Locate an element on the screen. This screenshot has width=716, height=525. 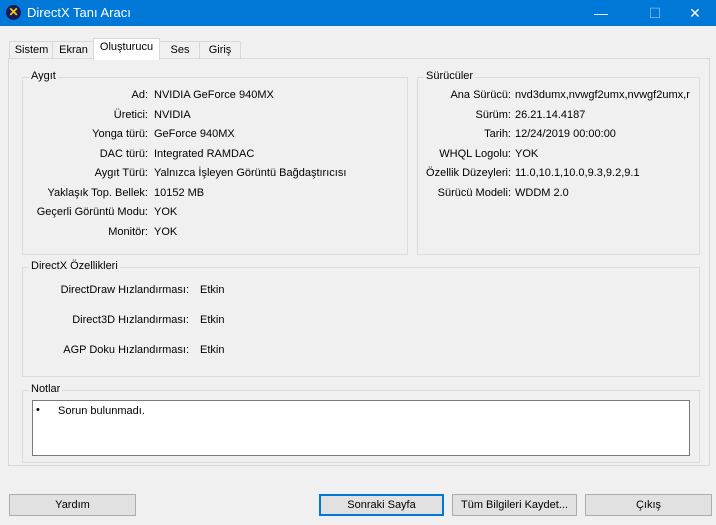
device-value: NVIDIA is located at coordinates (172, 115).